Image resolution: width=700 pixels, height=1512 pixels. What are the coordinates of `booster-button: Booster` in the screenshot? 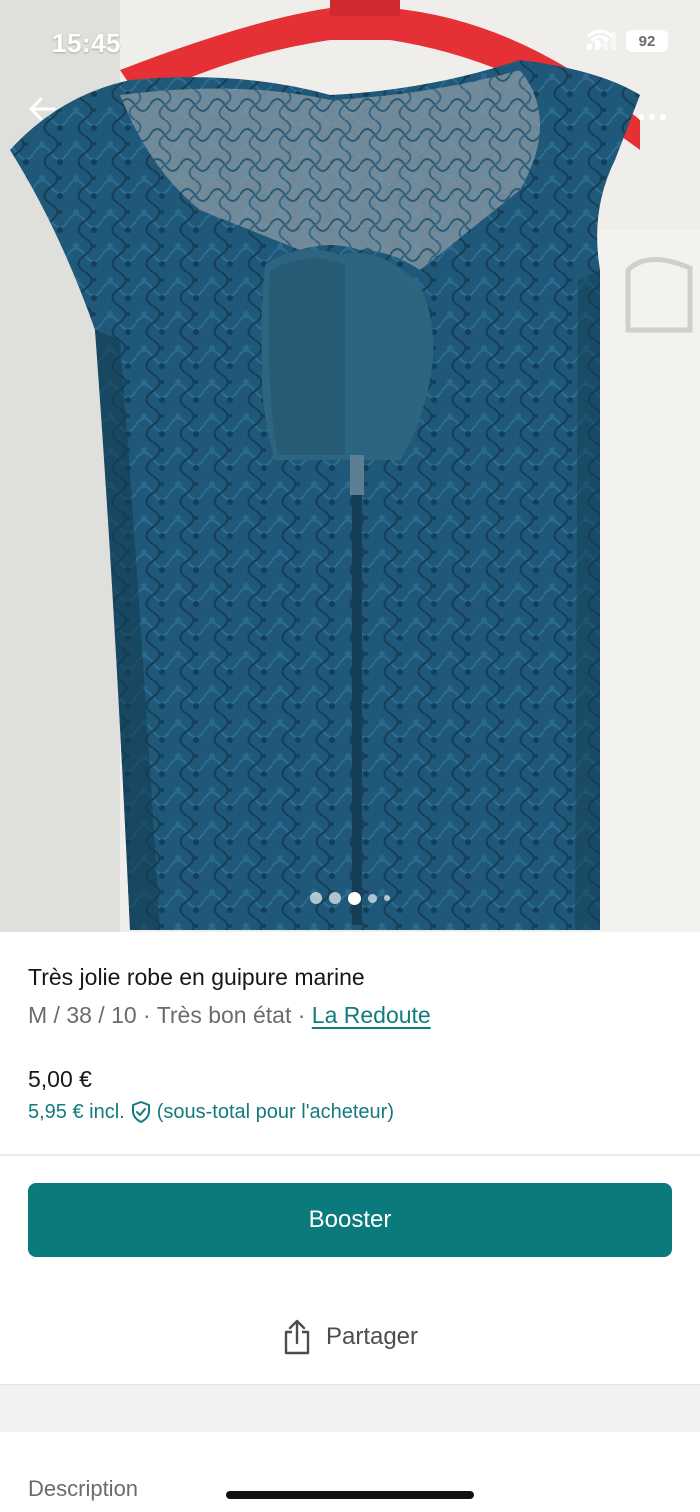 It's located at (350, 1220).